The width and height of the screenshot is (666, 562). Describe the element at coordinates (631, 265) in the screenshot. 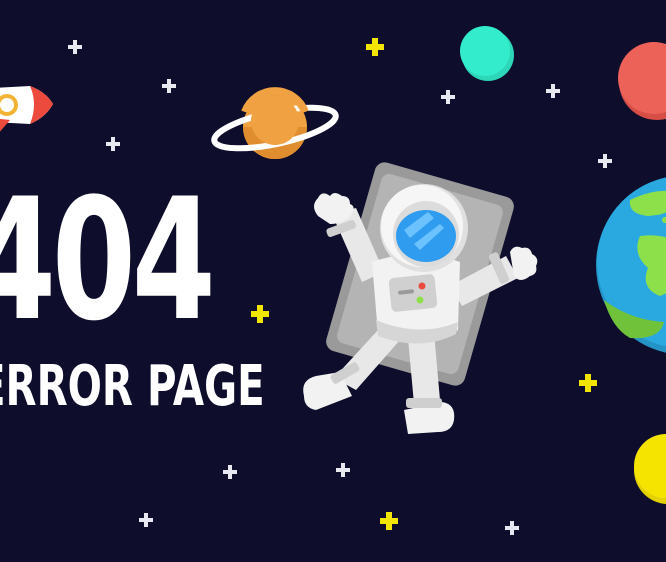

I see `earth-icon` at that location.